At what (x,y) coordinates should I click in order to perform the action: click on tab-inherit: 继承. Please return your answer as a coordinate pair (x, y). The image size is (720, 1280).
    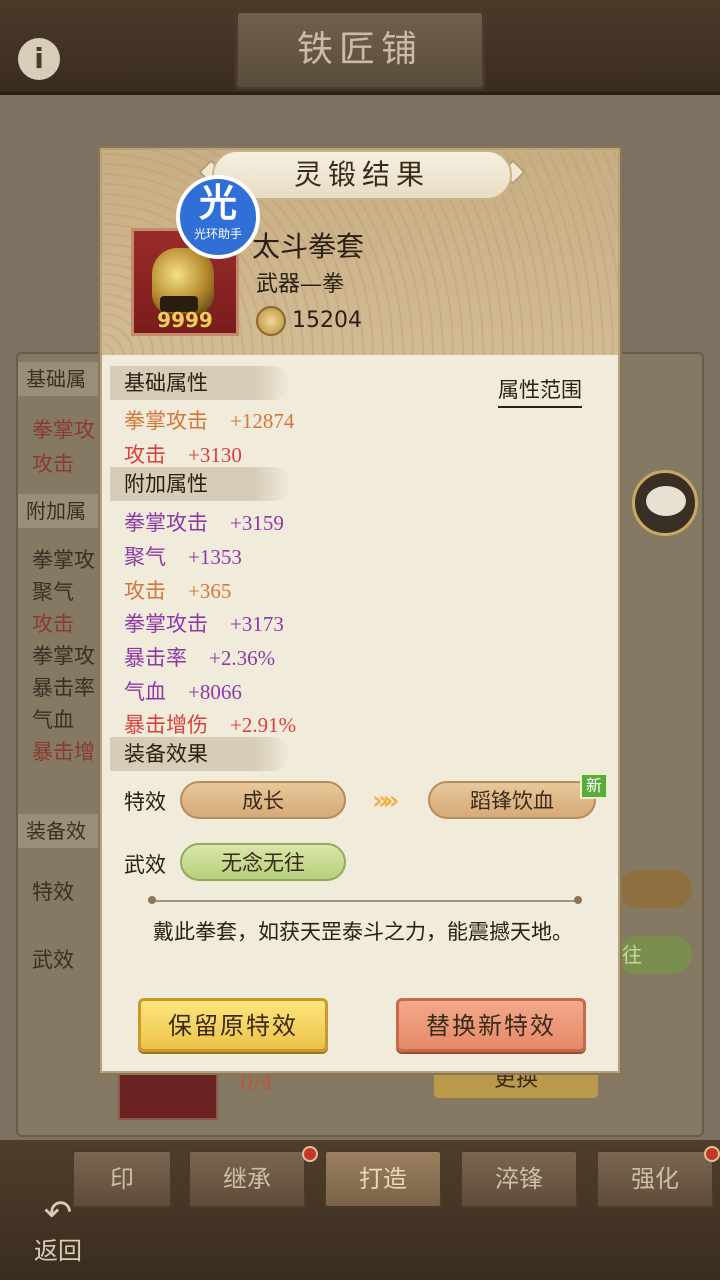
    Looking at the image, I should click on (247, 1179).